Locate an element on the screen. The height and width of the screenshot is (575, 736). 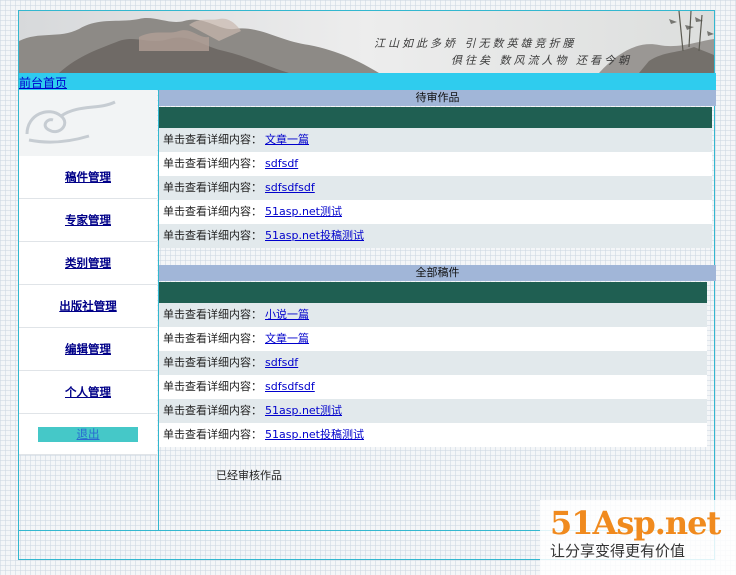
scroll-ornament-icon is located at coordinates (88, 123).